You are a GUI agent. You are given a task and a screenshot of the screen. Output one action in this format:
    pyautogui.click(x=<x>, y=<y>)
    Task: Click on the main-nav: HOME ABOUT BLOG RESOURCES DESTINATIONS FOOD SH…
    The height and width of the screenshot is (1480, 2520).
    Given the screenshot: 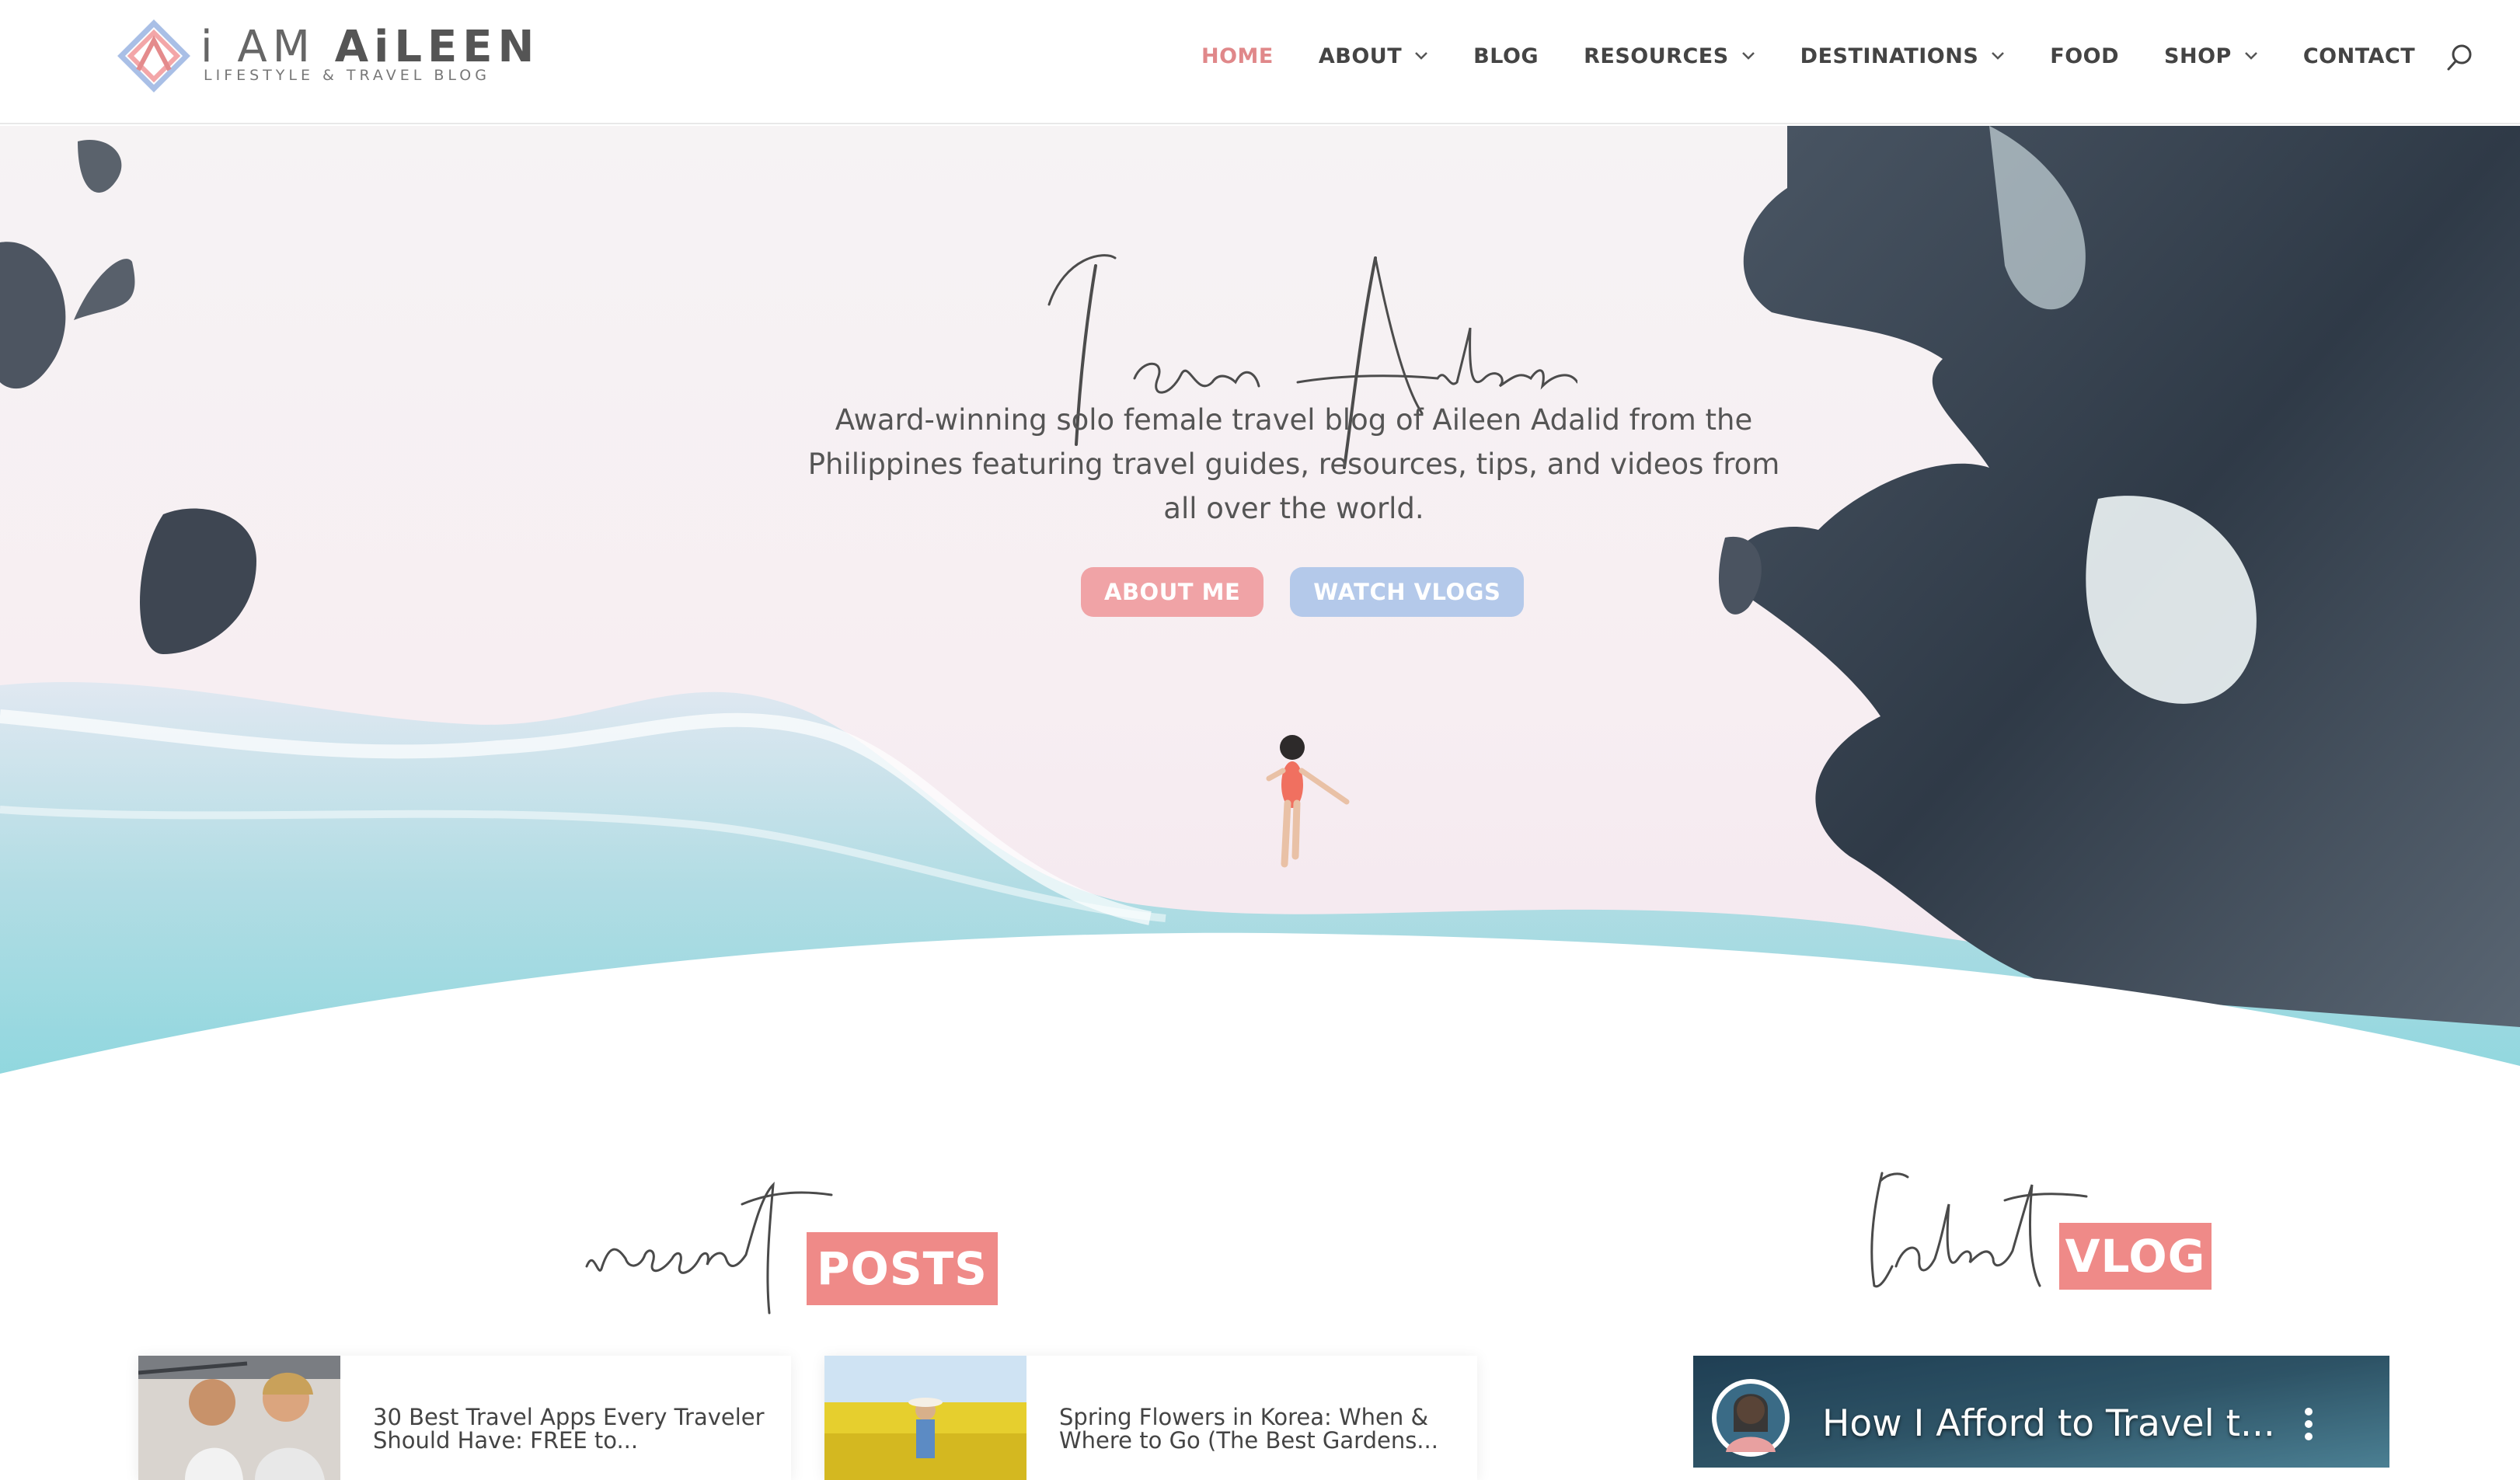 What is the action you would take?
    pyautogui.click(x=1831, y=56)
    